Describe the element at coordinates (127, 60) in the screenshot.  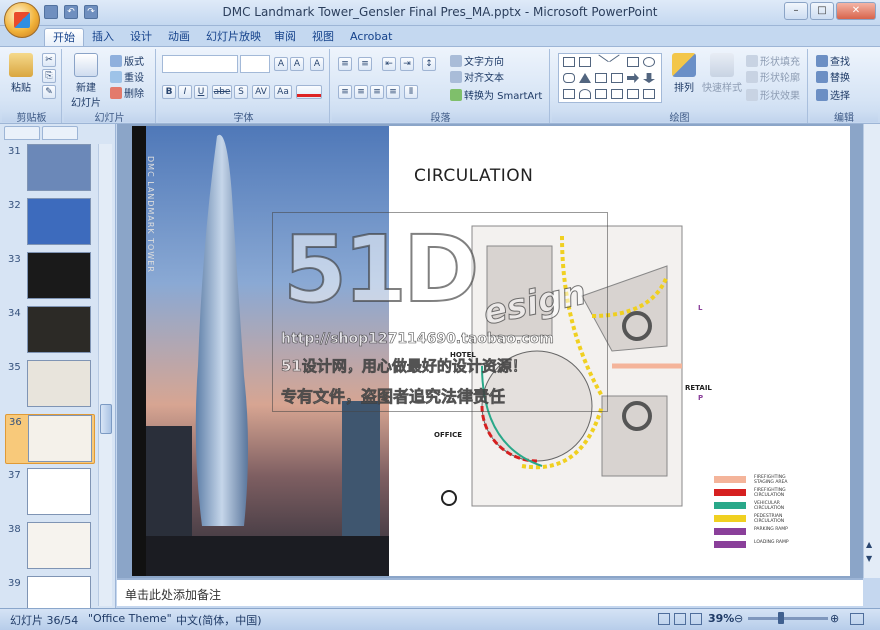
I see `layout-button: 版式` at that location.